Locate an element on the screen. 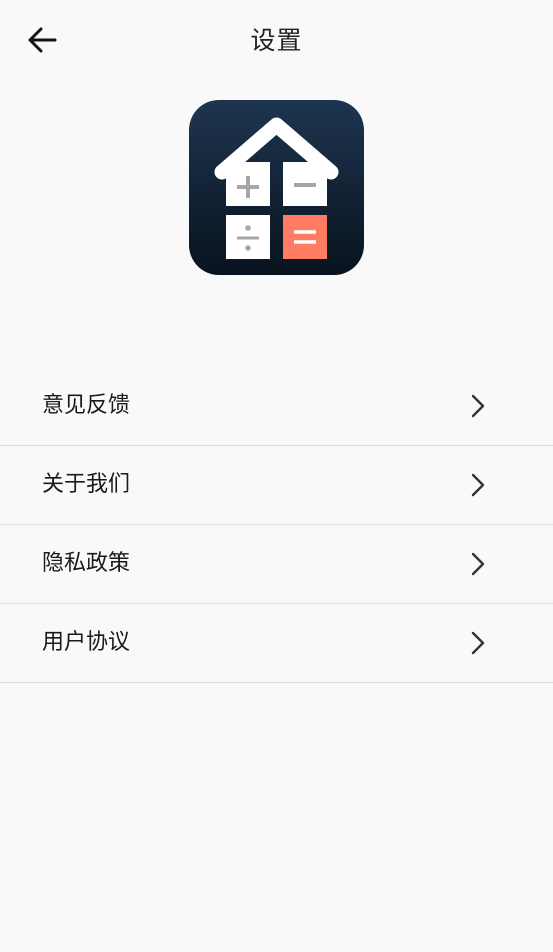  header-bar: 设置 is located at coordinates (276, 41).